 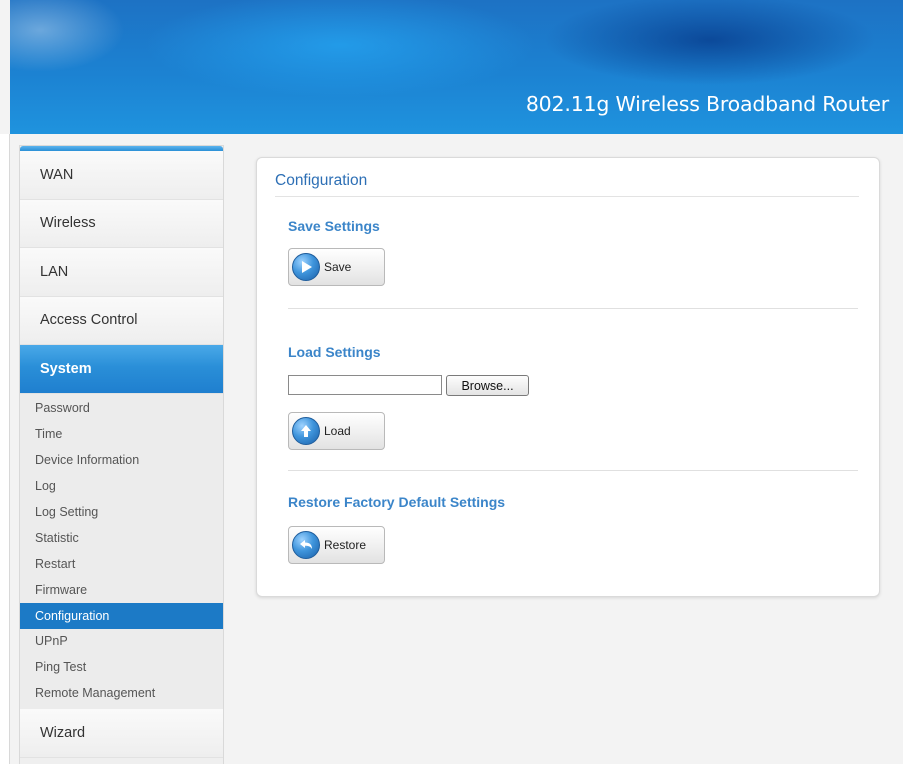 I want to click on submenu-item-remote-management: Remote Management, so click(x=121, y=693).